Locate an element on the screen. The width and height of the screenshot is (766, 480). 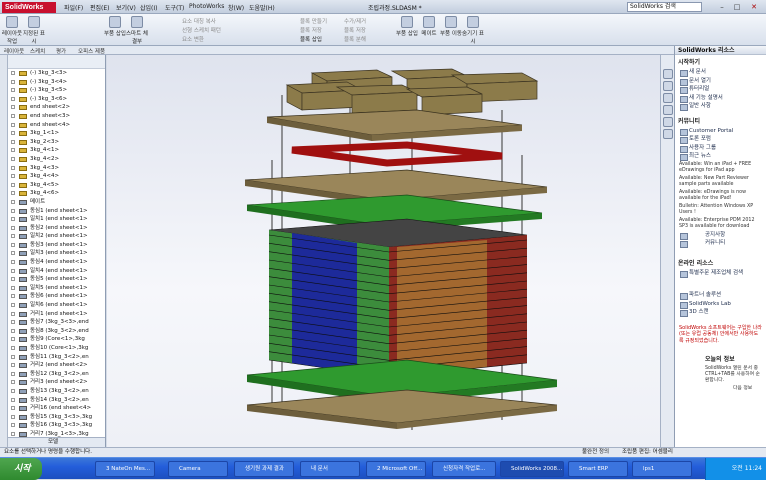
3d-scan-link: 3D 스캔 is located at coordinates (720, 312).